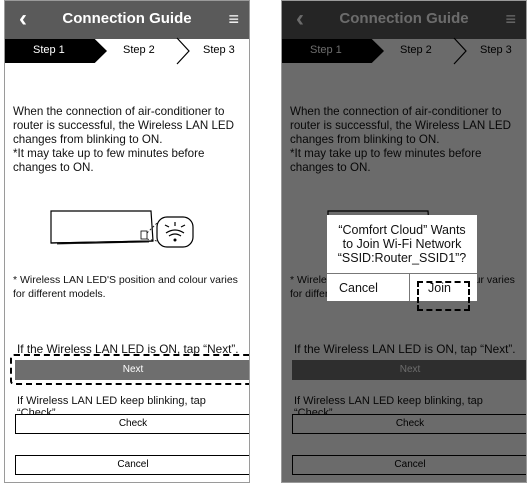  I want to click on next-highlight-outline, so click(129, 369).